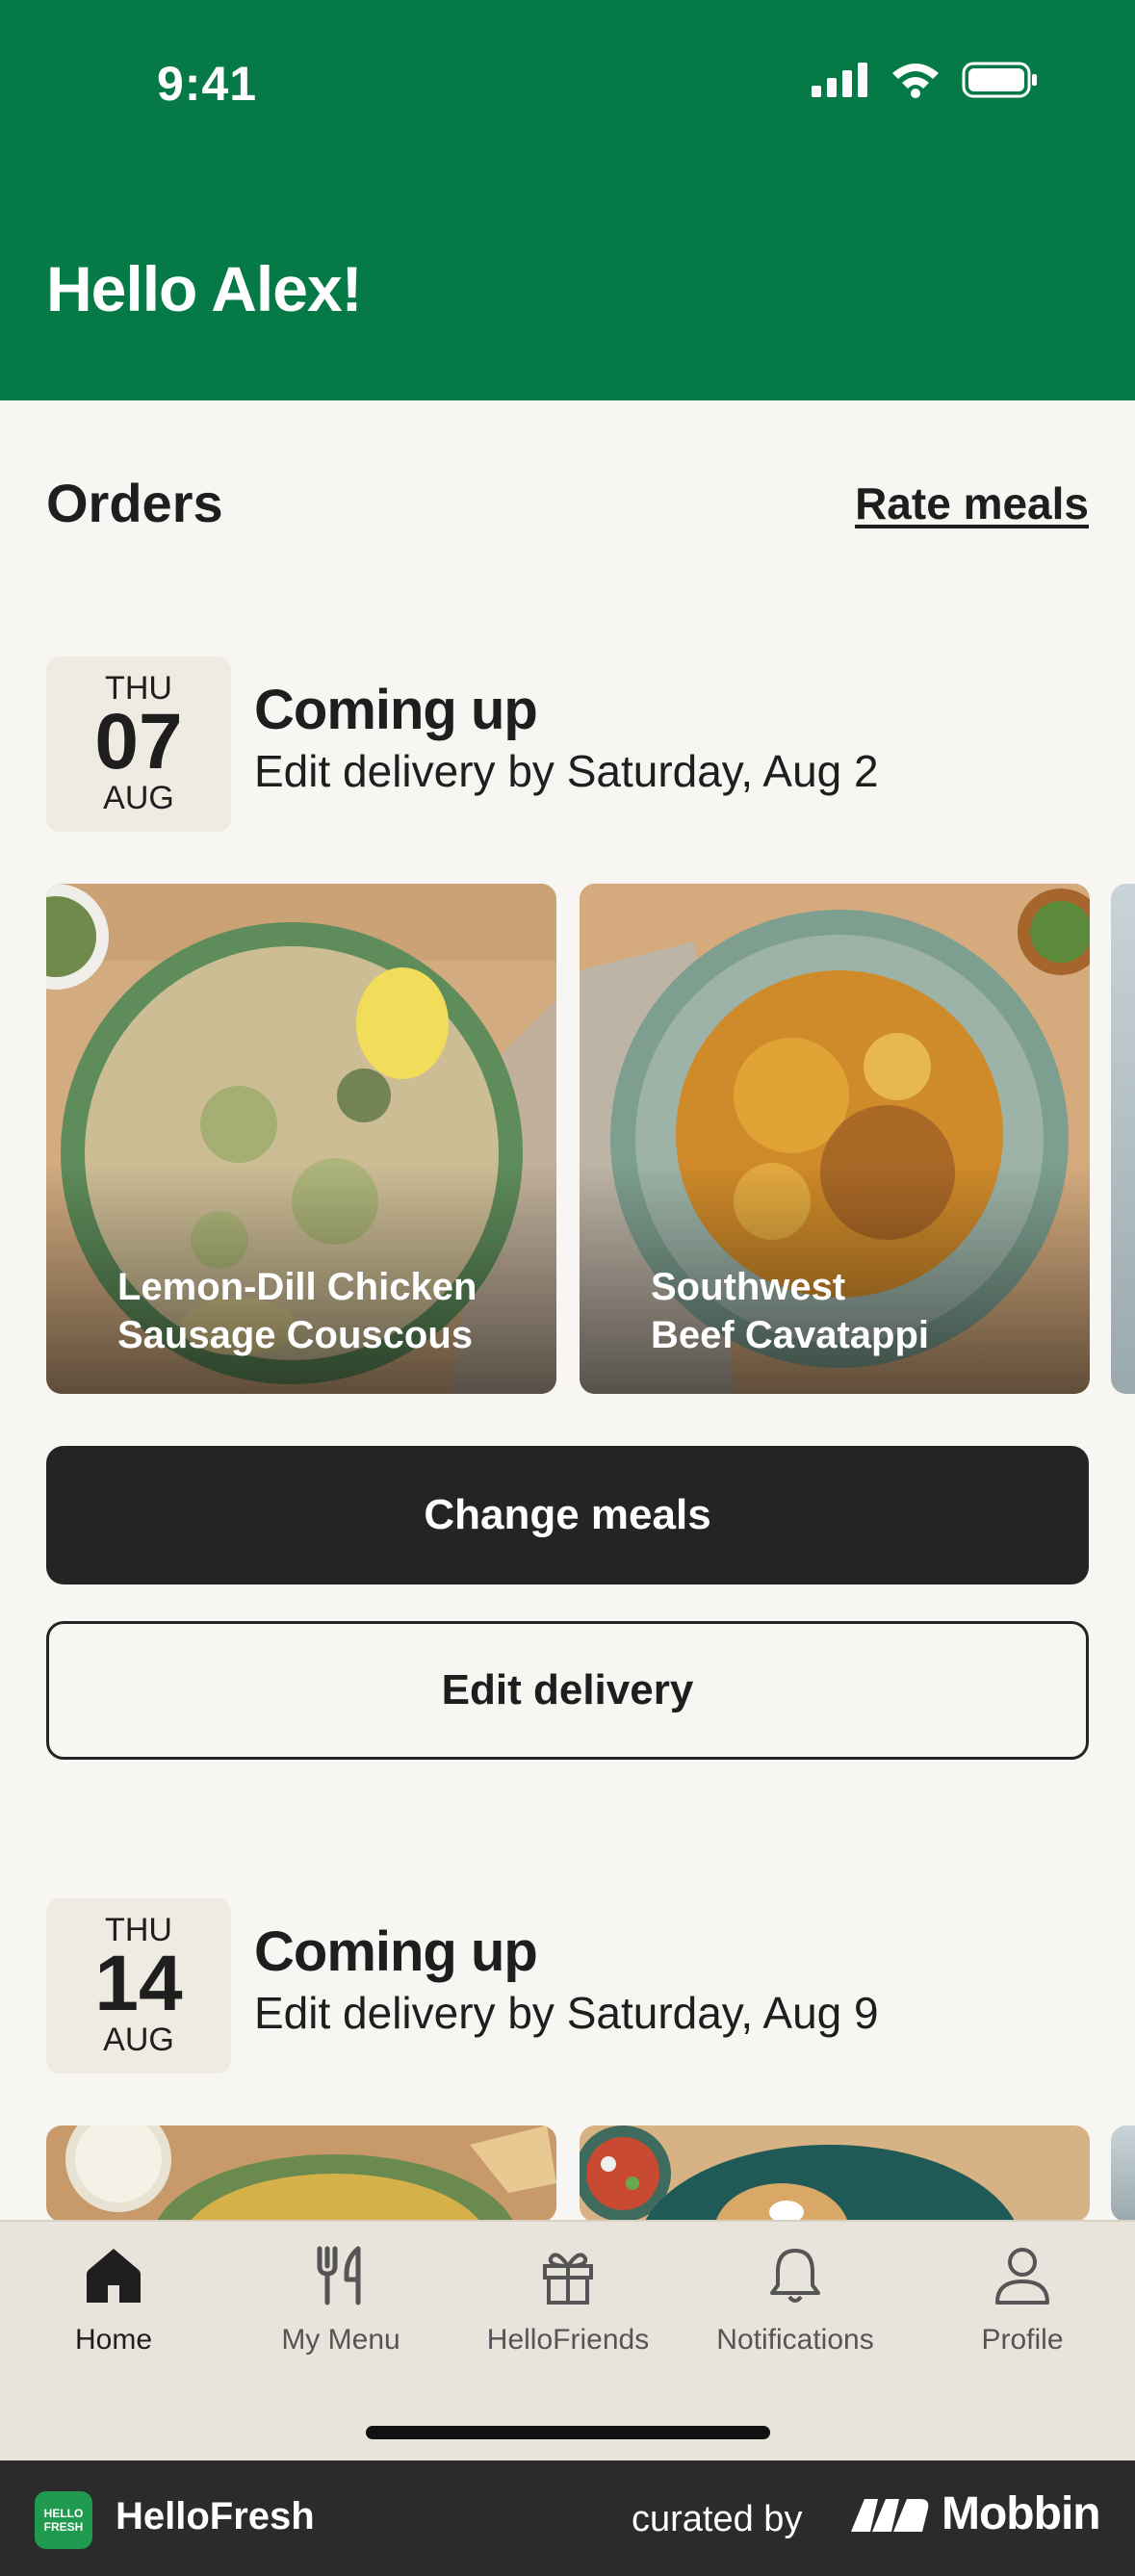  Describe the element at coordinates (114, 2276) in the screenshot. I see `home-icon` at that location.